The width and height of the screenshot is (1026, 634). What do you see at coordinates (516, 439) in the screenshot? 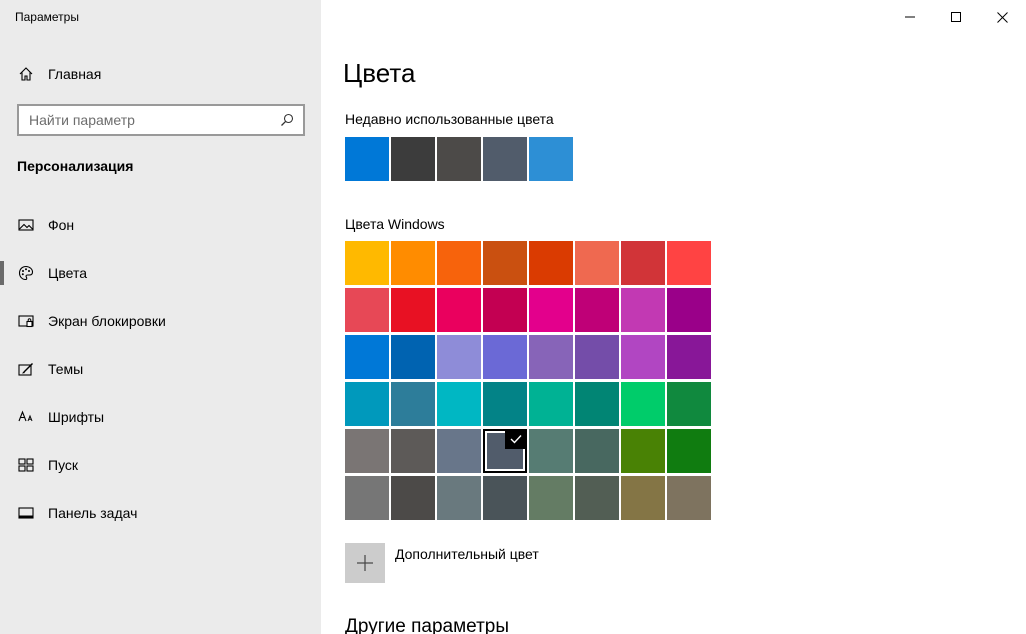
I see `checkmark-icon` at bounding box center [516, 439].